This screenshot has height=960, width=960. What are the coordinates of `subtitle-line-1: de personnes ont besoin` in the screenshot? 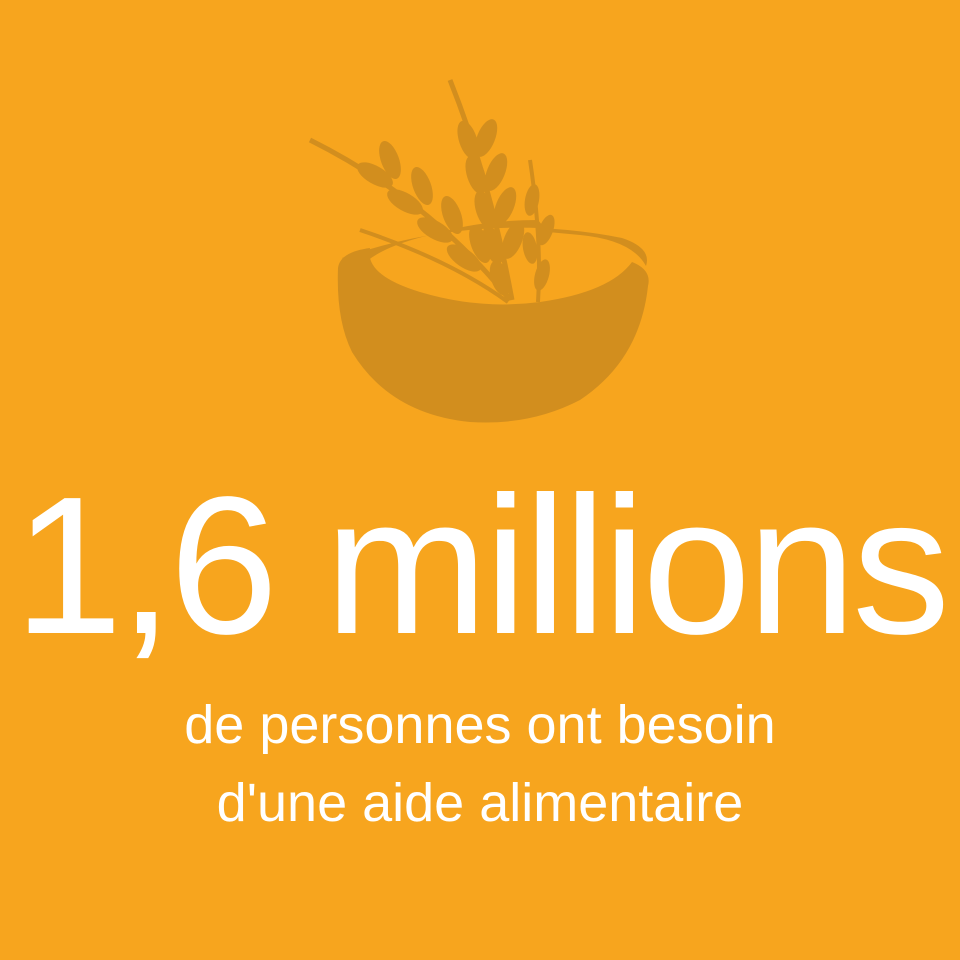 It's located at (480, 725).